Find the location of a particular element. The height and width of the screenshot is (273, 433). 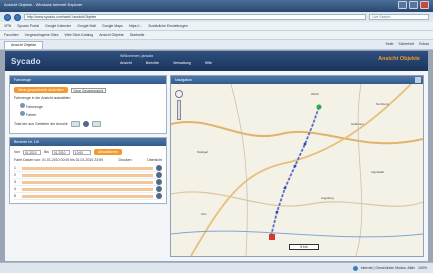

browser-search-input: Live Search is located at coordinates (399, 17).